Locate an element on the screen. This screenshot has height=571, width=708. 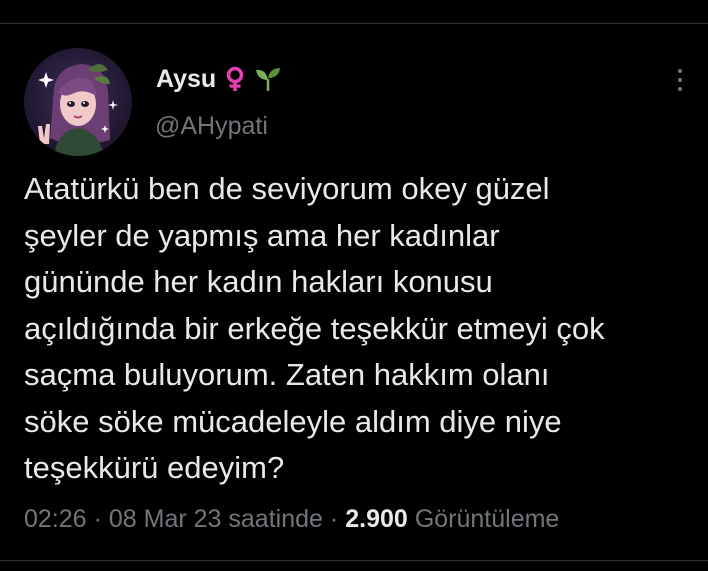
tweet-date: 08 Mar 23 saatinde is located at coordinates (216, 519).